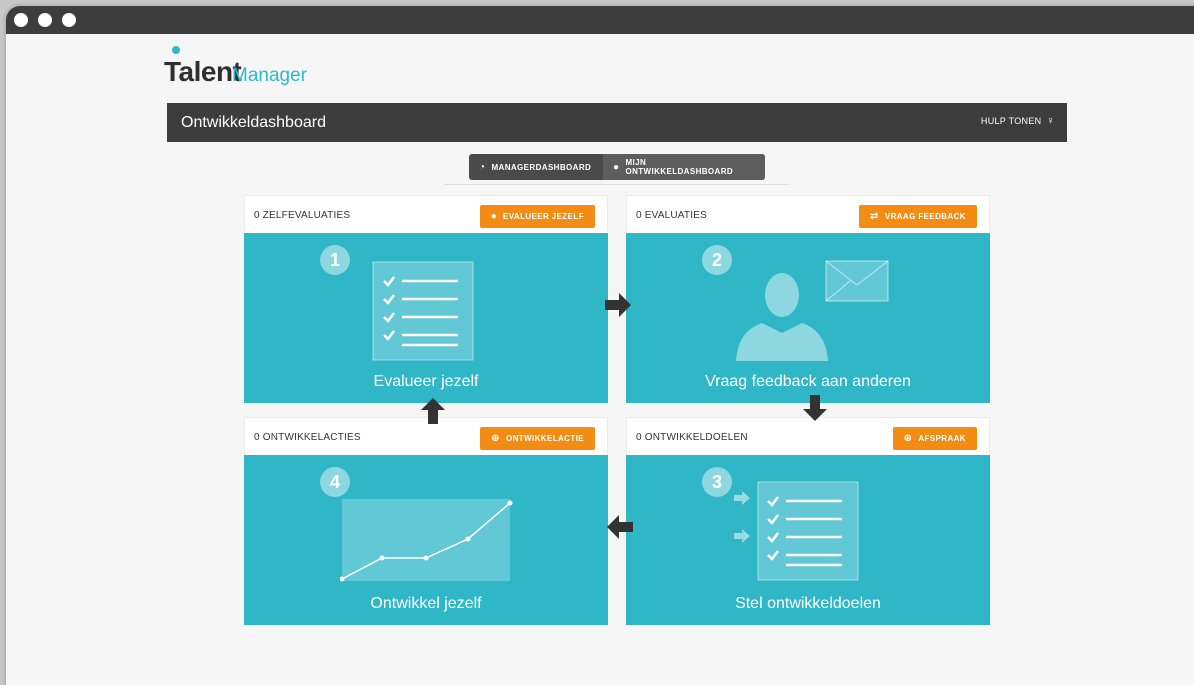 The height and width of the screenshot is (685, 1194). What do you see at coordinates (1011, 121) in the screenshot?
I see `help-label: HULP TONEN` at bounding box center [1011, 121].